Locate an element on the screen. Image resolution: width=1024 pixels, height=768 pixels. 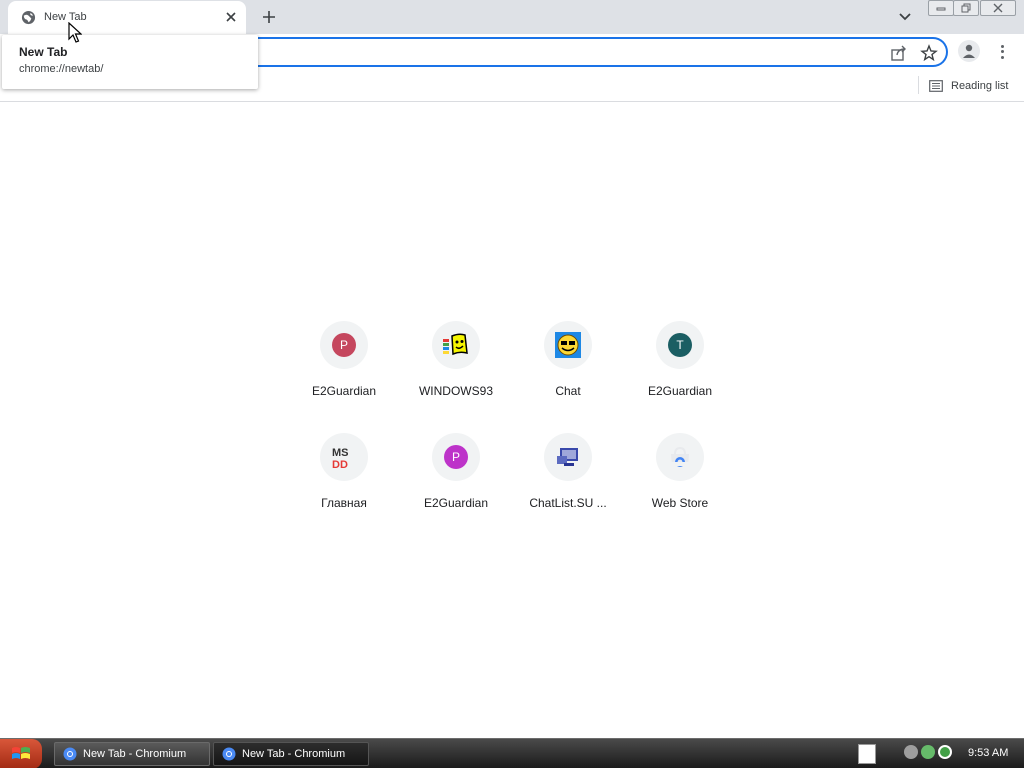
letter-t-icon: T is located at coordinates (680, 345).